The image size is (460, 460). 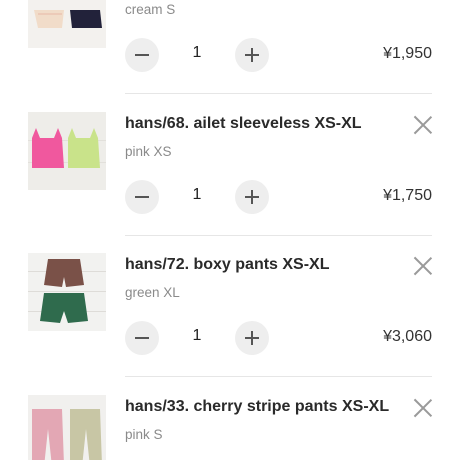 What do you see at coordinates (152, 292) in the screenshot?
I see `item-variant: green XL` at bounding box center [152, 292].